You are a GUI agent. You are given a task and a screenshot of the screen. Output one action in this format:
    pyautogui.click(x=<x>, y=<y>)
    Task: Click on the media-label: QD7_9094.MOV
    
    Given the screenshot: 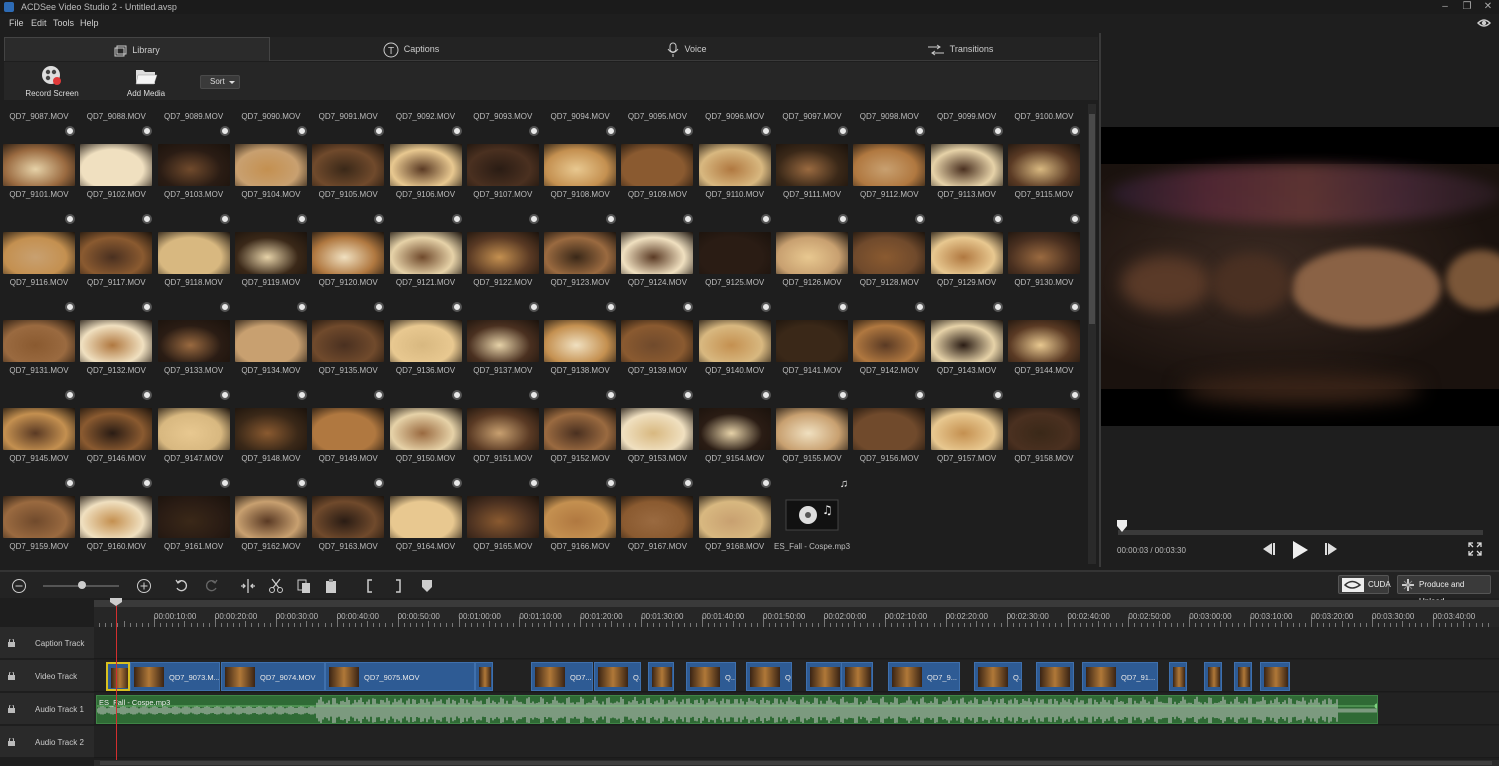 What is the action you would take?
    pyautogui.click(x=580, y=116)
    